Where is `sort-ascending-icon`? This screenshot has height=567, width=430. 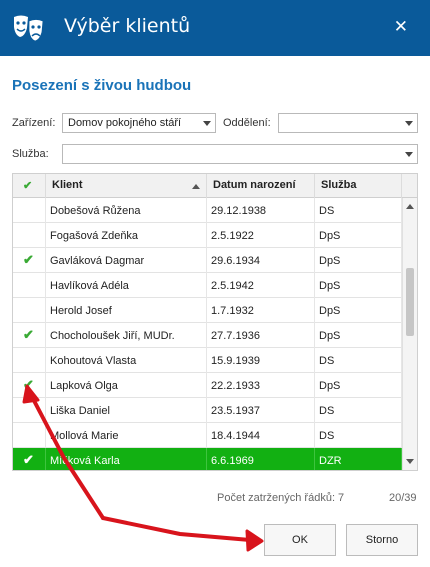
sort-ascending-icon is located at coordinates (196, 186).